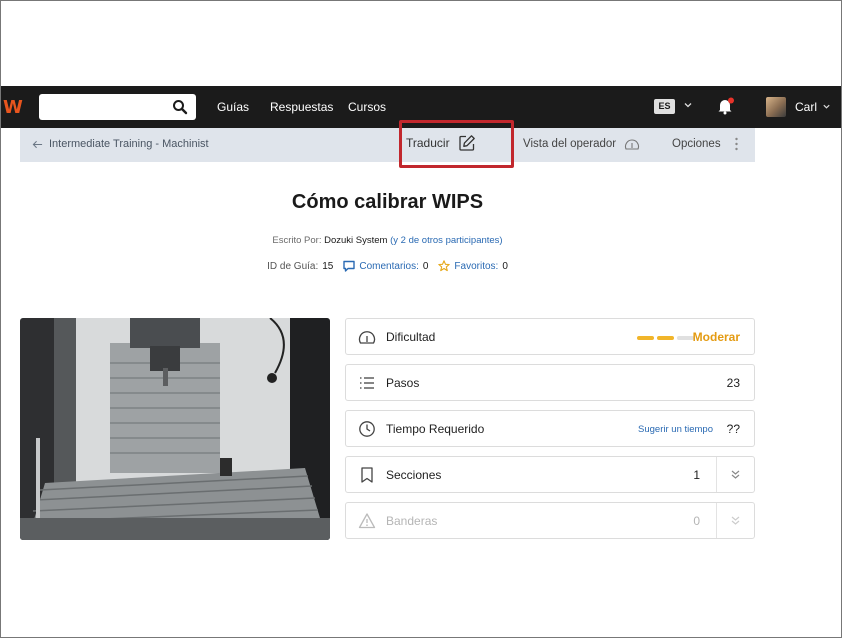 This screenshot has width=842, height=638. I want to click on guide-id-value: 15, so click(328, 266).